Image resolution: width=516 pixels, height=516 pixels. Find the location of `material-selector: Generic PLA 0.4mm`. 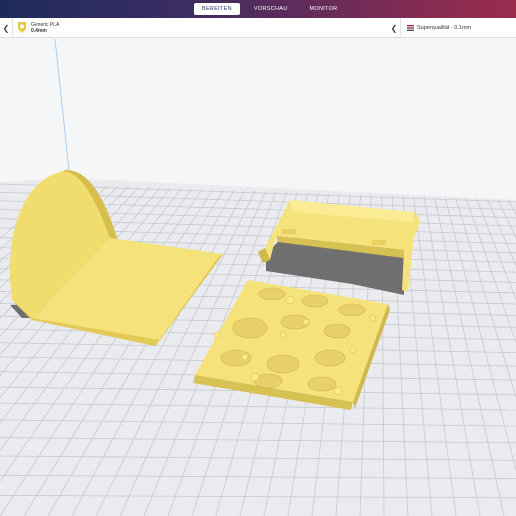

material-selector: Generic PLA 0.4mm is located at coordinates (45, 28).